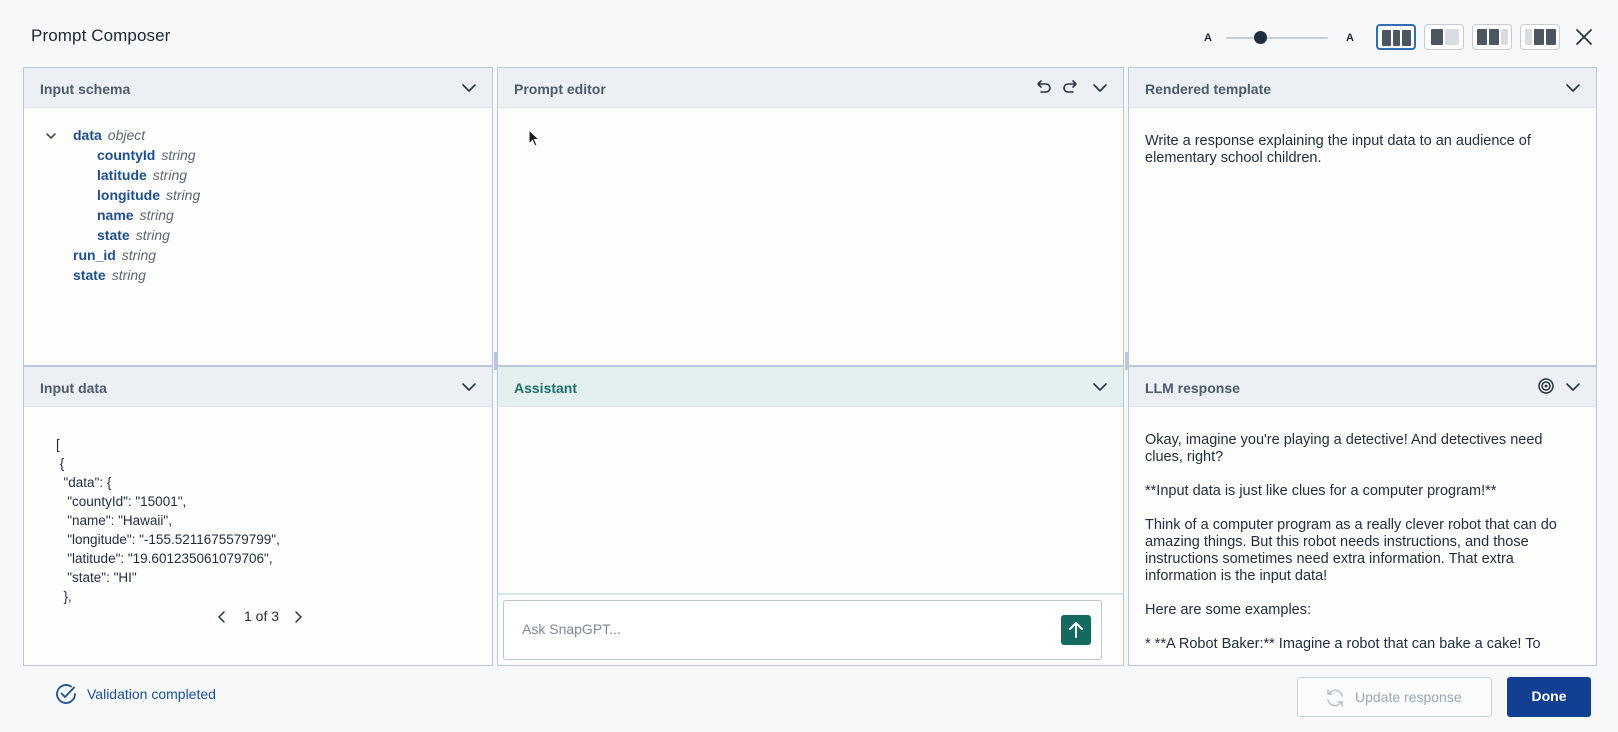 The image size is (1618, 732). Describe the element at coordinates (1076, 630) in the screenshot. I see `send-arrow-icon` at that location.